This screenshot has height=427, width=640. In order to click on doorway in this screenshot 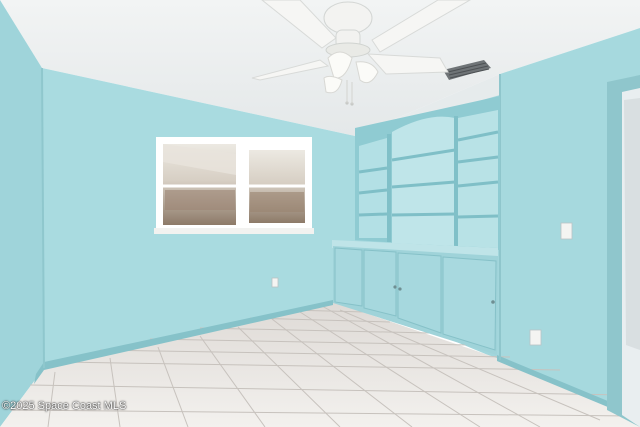, I will do `click(623, 251)`.